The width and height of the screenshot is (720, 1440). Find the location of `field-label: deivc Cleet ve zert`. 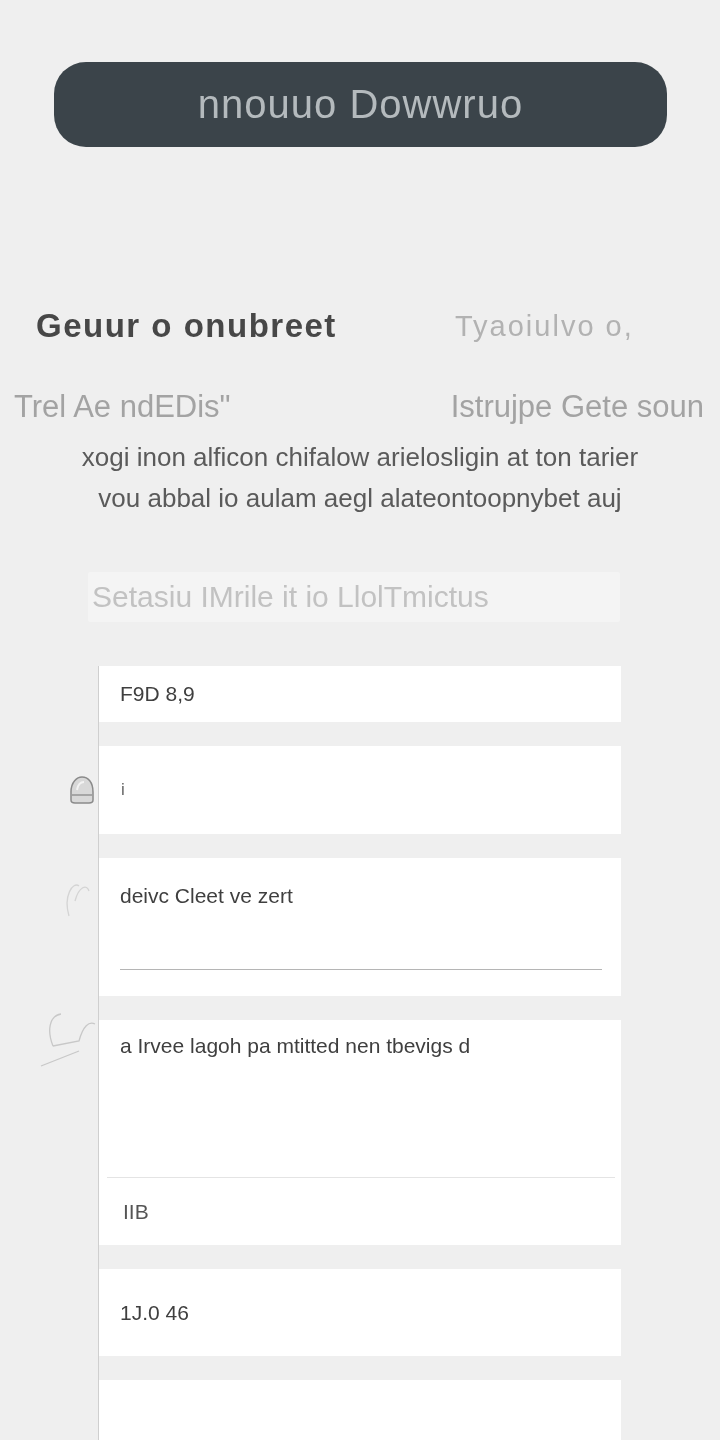

field-label: deivc Cleet ve zert is located at coordinates (207, 896).